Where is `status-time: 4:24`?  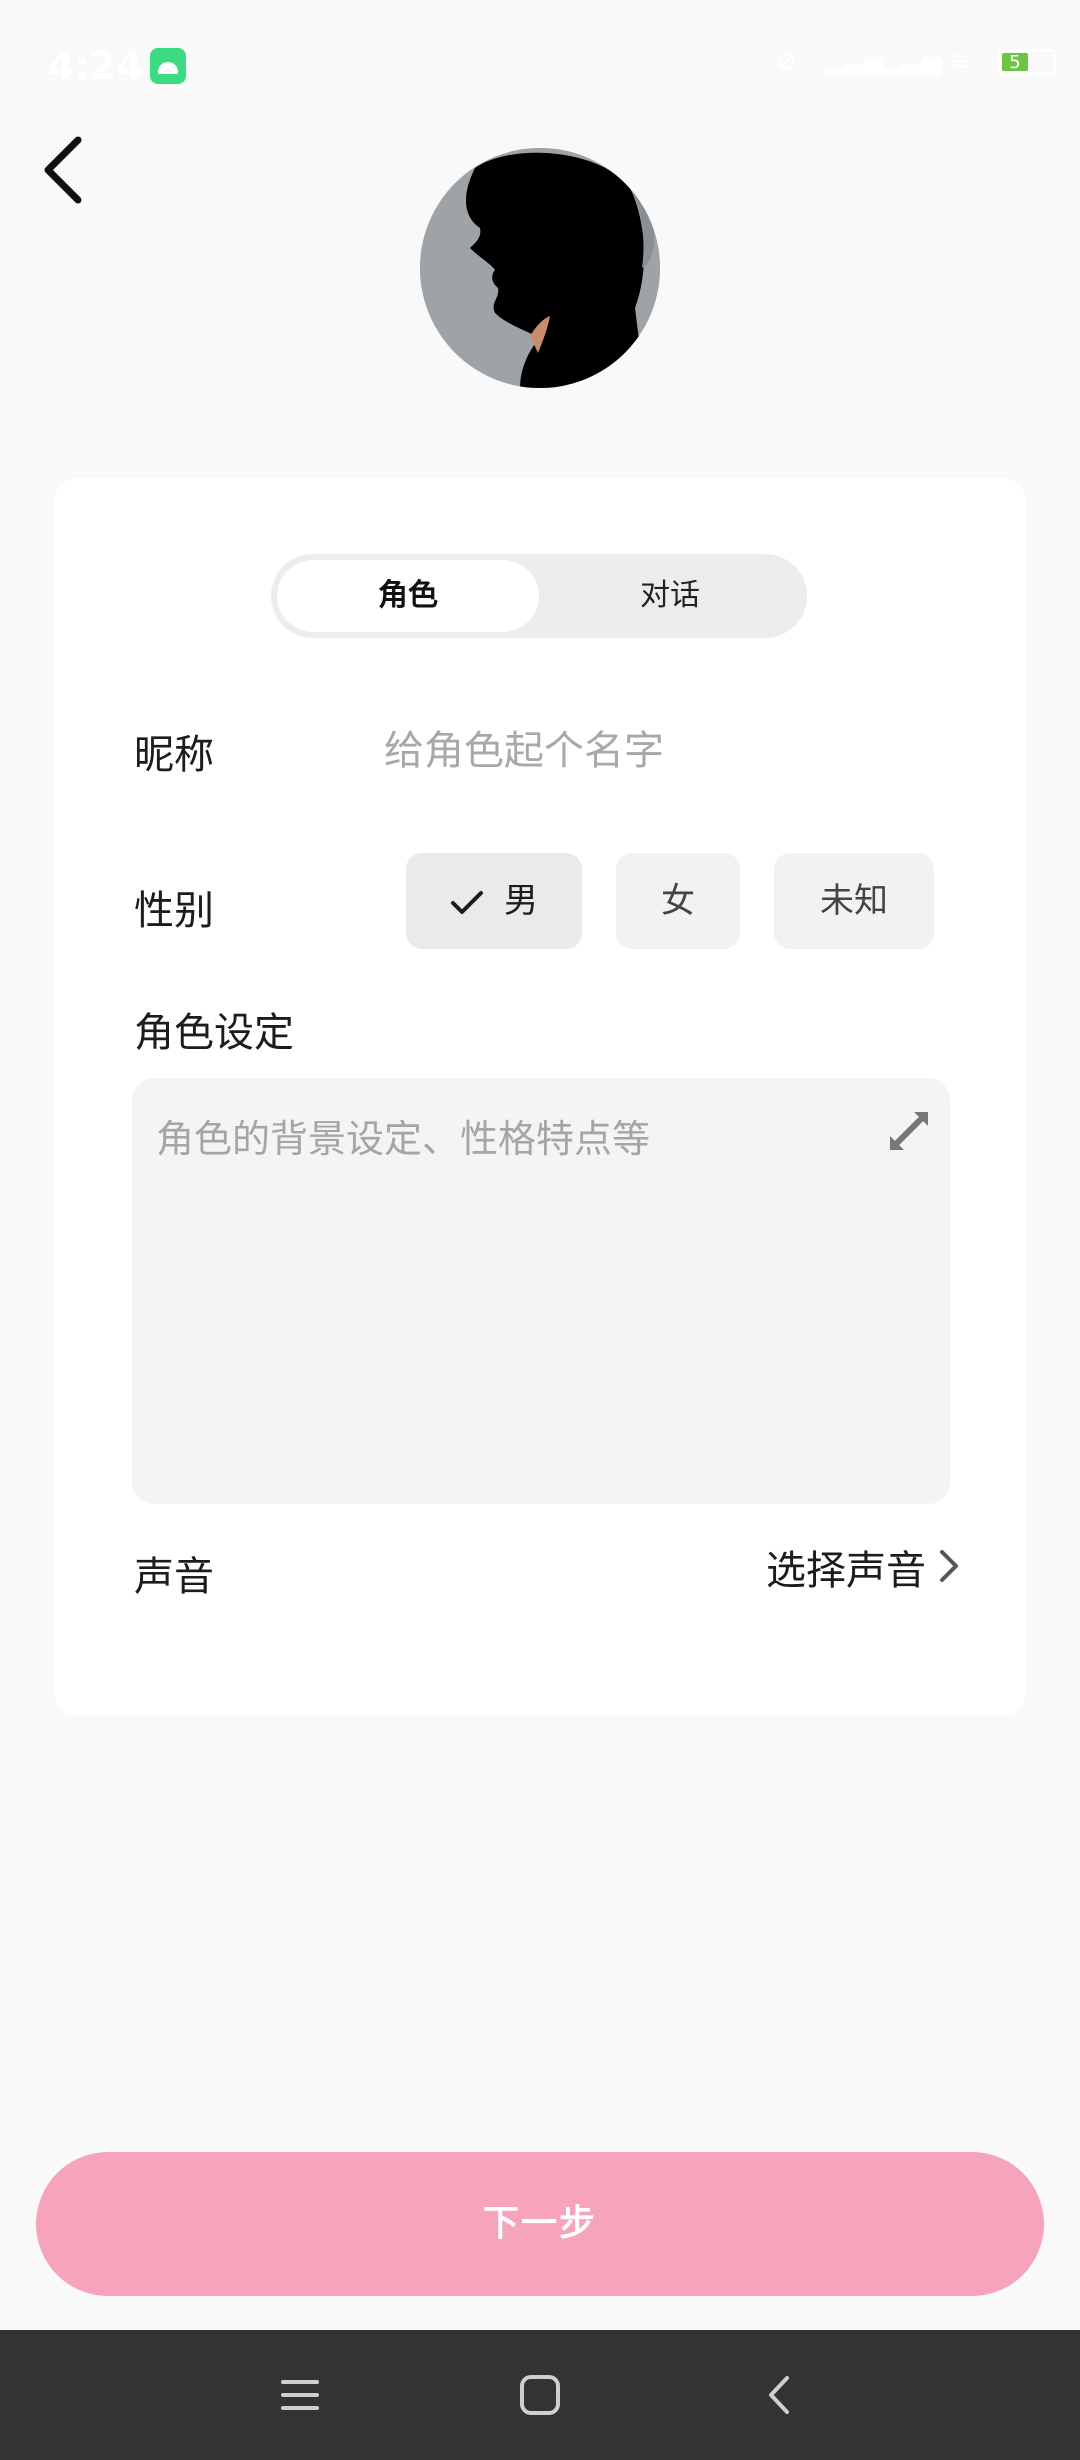
status-time: 4:24 is located at coordinates (95, 66).